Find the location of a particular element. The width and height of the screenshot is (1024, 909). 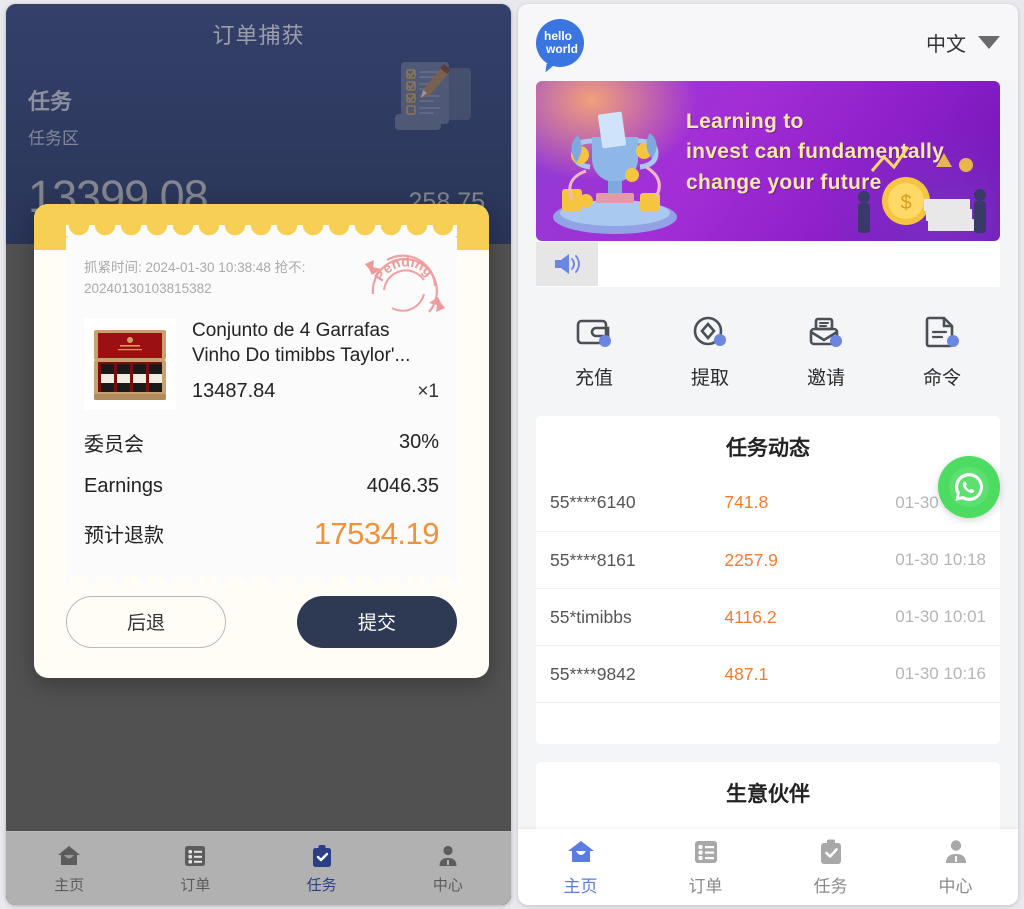

quick-action-recharge: 充值 is located at coordinates (594, 351).